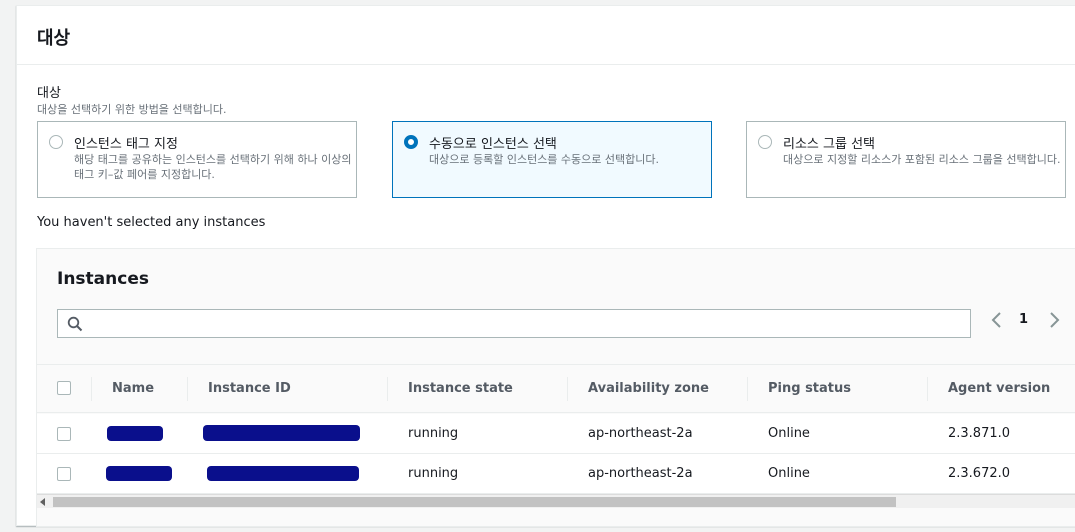  I want to click on scroll-left-icon, so click(42, 502).